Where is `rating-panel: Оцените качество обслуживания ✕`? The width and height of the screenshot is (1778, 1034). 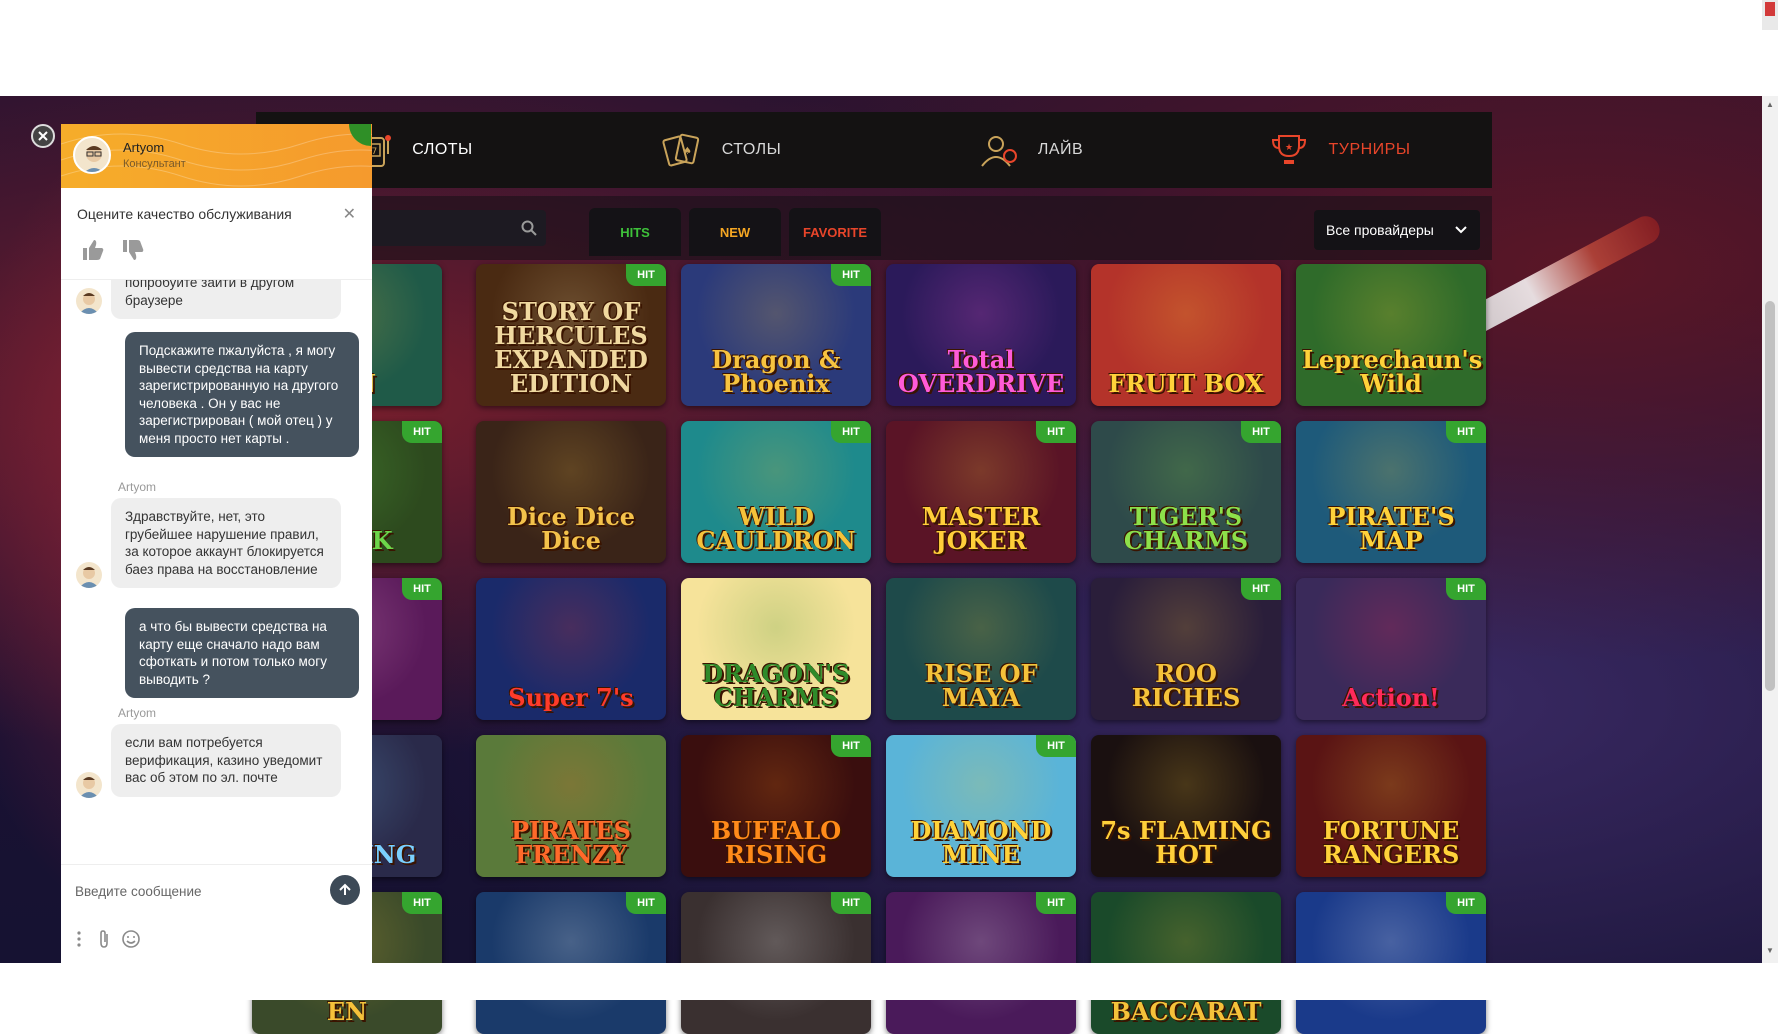
rating-panel: Оцените качество обслуживания ✕ is located at coordinates (216, 234).